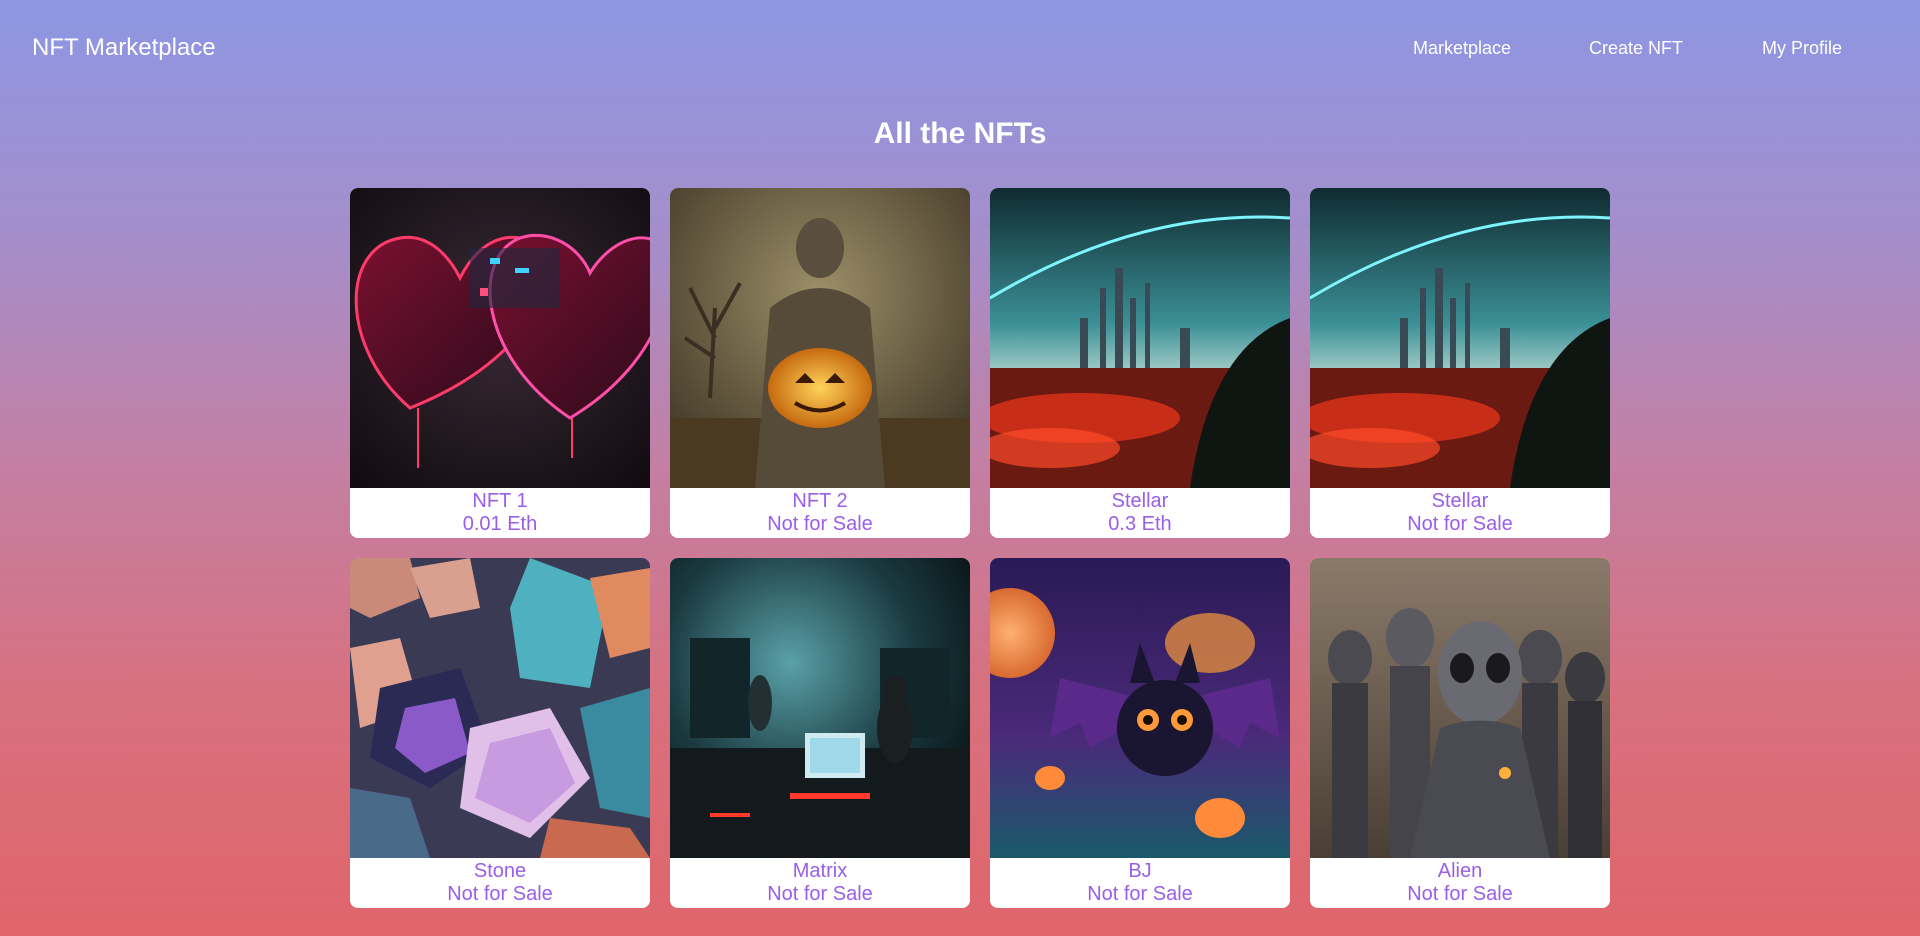  I want to click on nft-name: Matrix, so click(820, 871).